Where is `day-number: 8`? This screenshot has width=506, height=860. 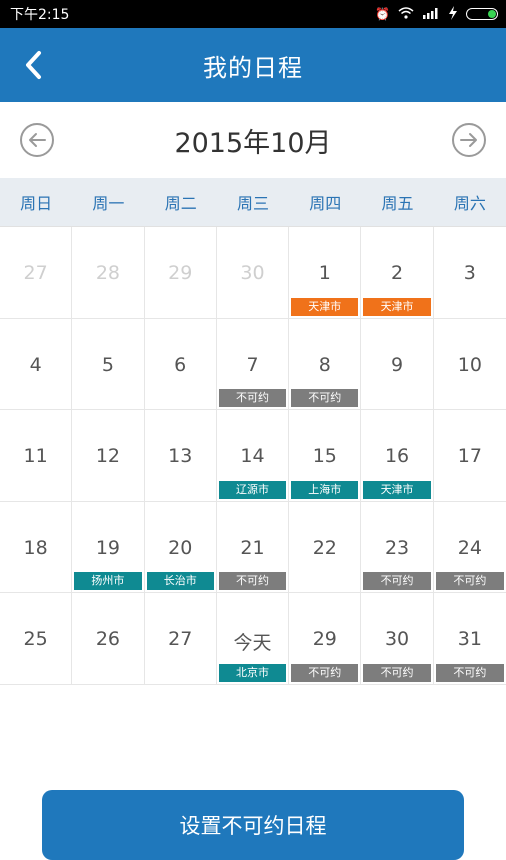
day-number: 8 is located at coordinates (324, 364).